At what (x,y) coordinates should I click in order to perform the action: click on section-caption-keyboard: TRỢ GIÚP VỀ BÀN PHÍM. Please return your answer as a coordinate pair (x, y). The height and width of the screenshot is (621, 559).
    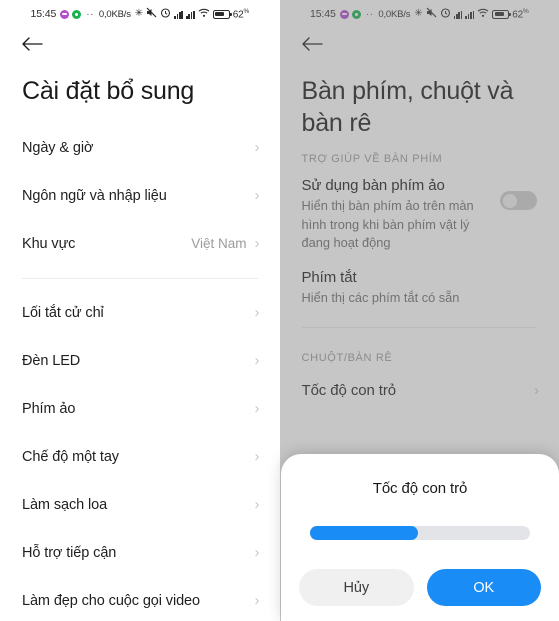
    Looking at the image, I should click on (372, 159).